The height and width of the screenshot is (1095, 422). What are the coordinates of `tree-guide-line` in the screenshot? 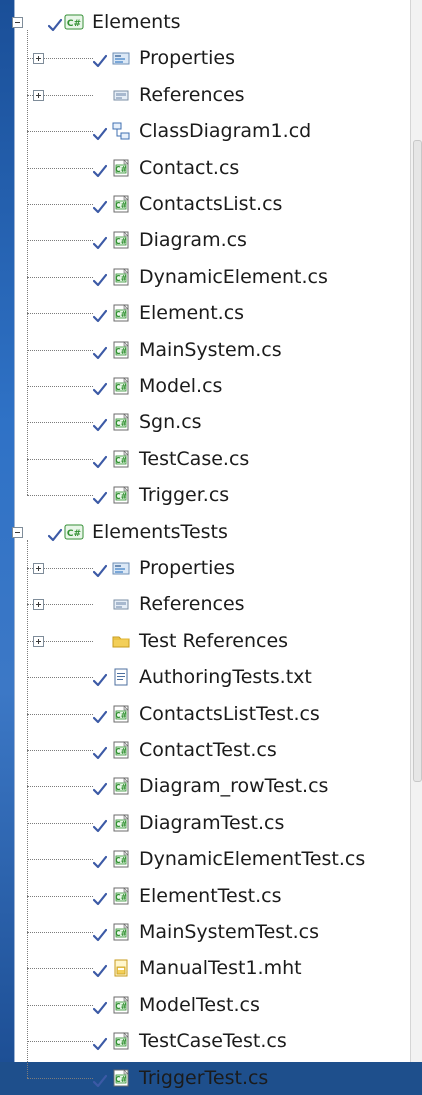 It's located at (27, 262).